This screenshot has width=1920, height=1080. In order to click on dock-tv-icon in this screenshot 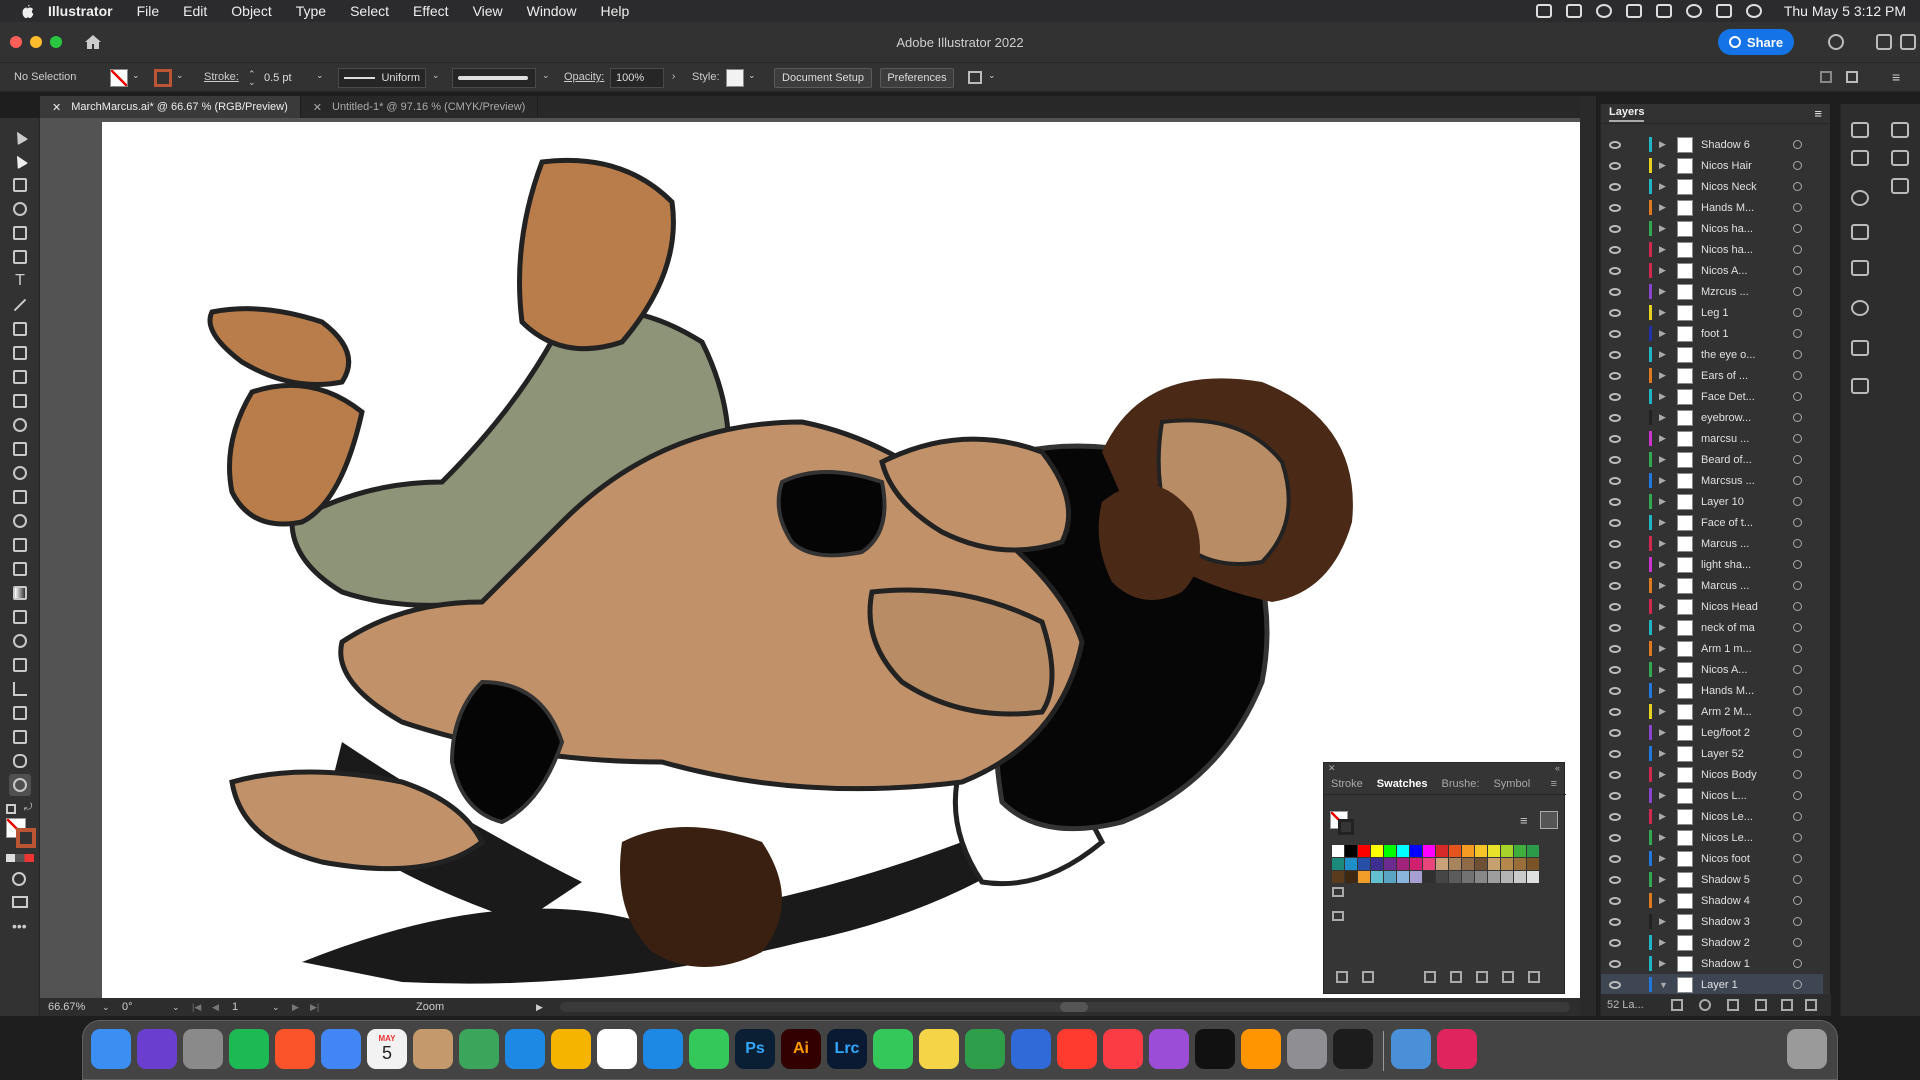, I will do `click(1215, 1049)`.